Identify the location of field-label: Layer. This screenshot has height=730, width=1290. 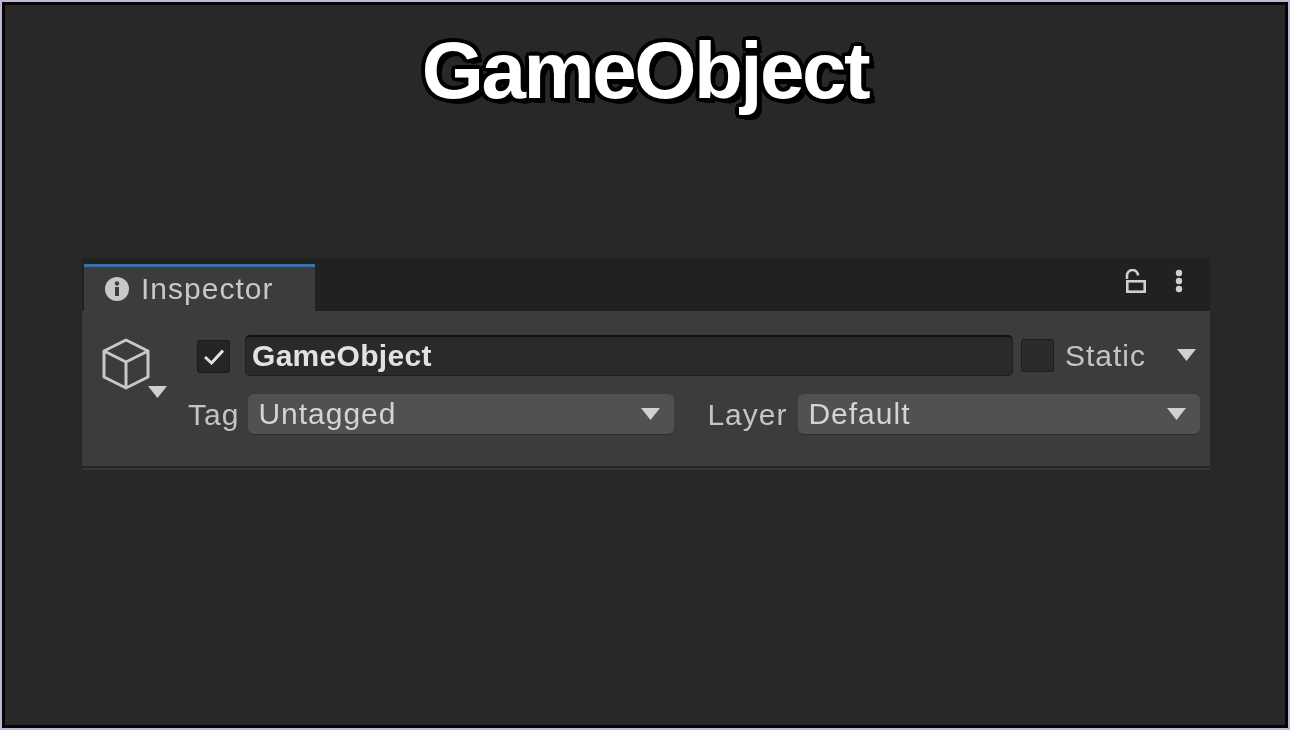
(747, 415).